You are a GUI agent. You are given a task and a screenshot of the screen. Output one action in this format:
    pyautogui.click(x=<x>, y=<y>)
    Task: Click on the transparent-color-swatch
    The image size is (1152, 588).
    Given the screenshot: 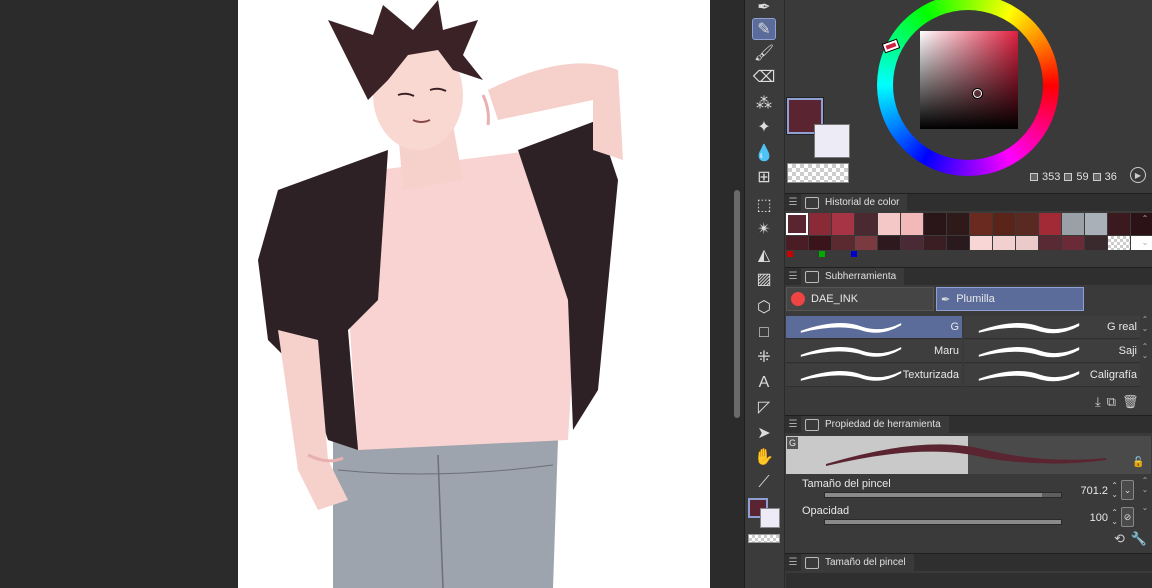 What is the action you would take?
    pyautogui.click(x=818, y=173)
    